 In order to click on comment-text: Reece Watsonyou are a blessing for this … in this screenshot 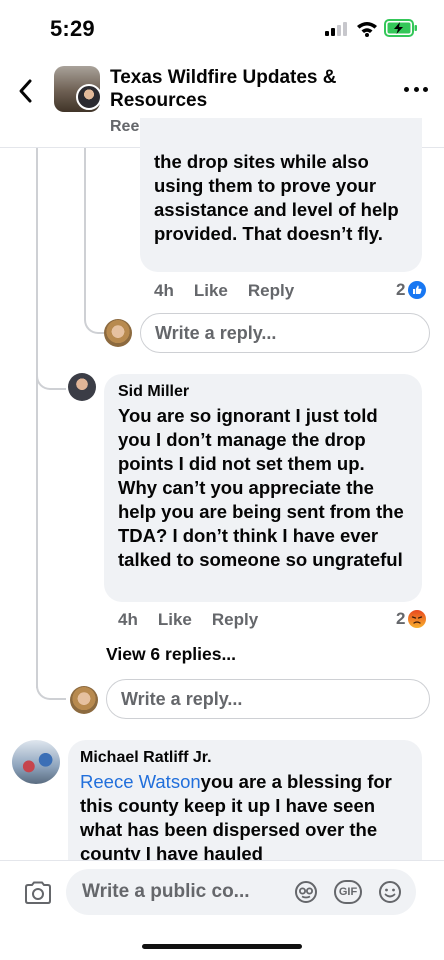, I will do `click(244, 818)`.